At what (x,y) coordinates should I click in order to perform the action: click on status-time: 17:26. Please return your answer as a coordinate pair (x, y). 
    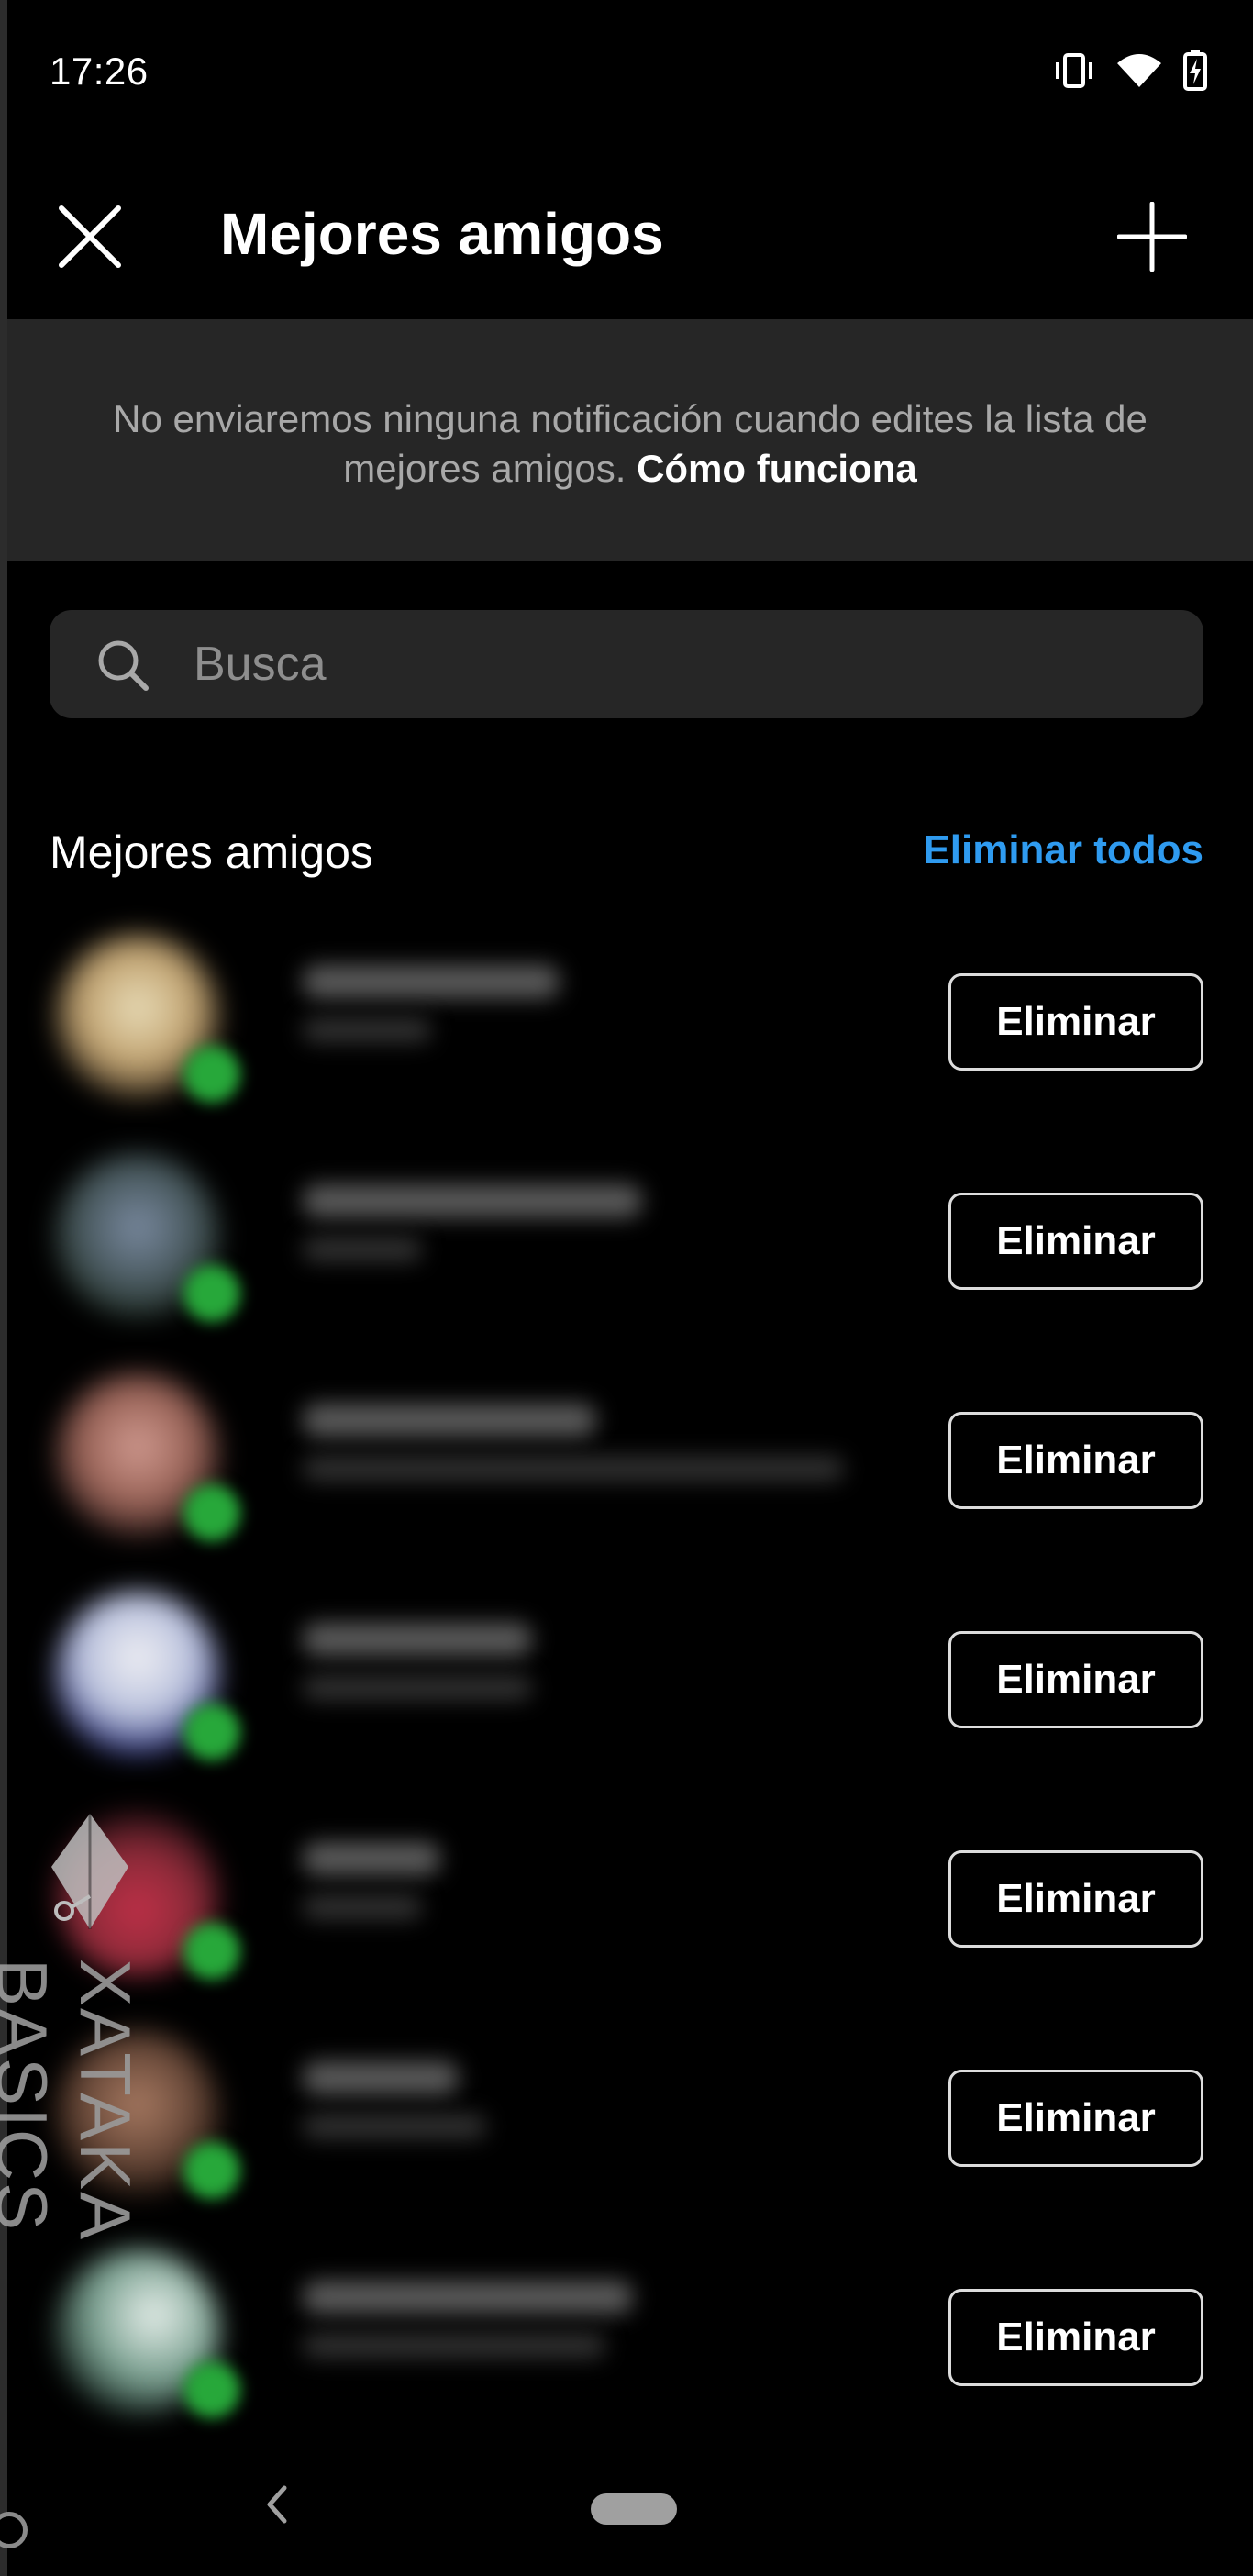
    Looking at the image, I should click on (99, 71).